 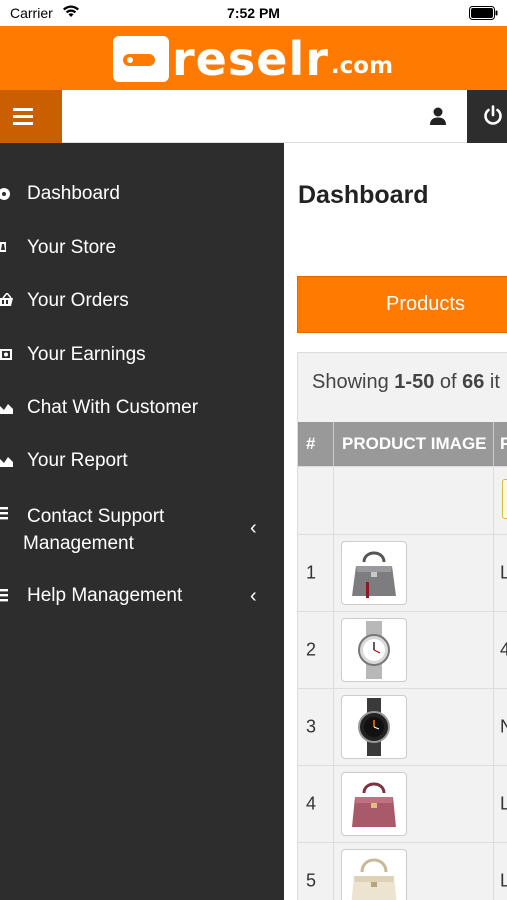 I want to click on dashboard-icon, so click(x=5, y=194).